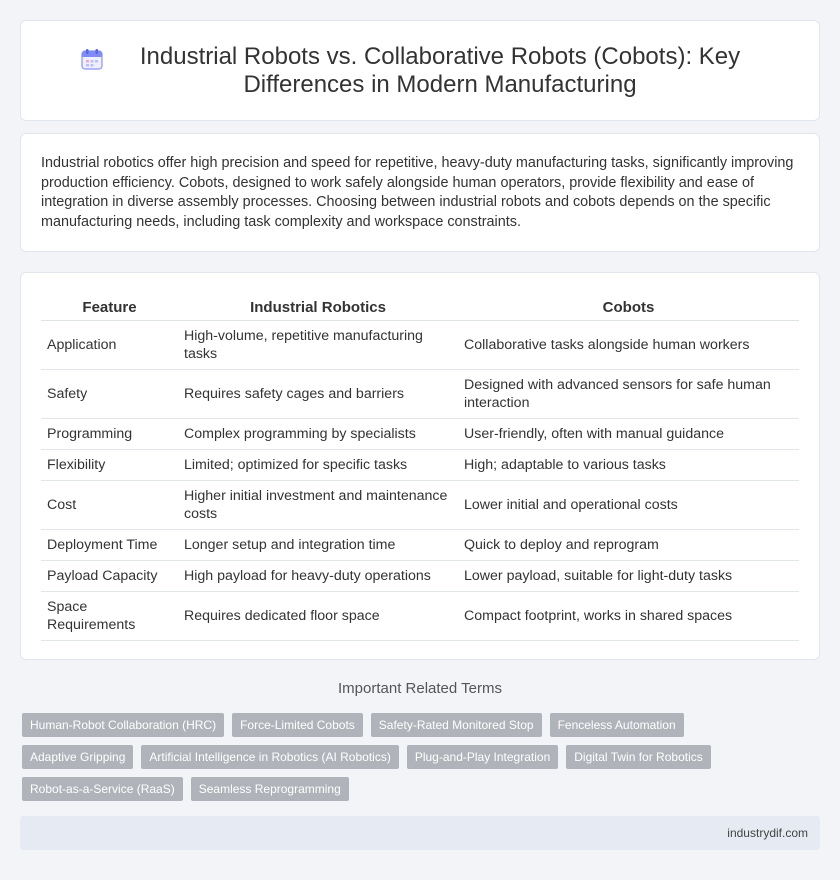 This screenshot has height=880, width=840. What do you see at coordinates (109, 545) in the screenshot?
I see `cell-feature: Deployment Time` at bounding box center [109, 545].